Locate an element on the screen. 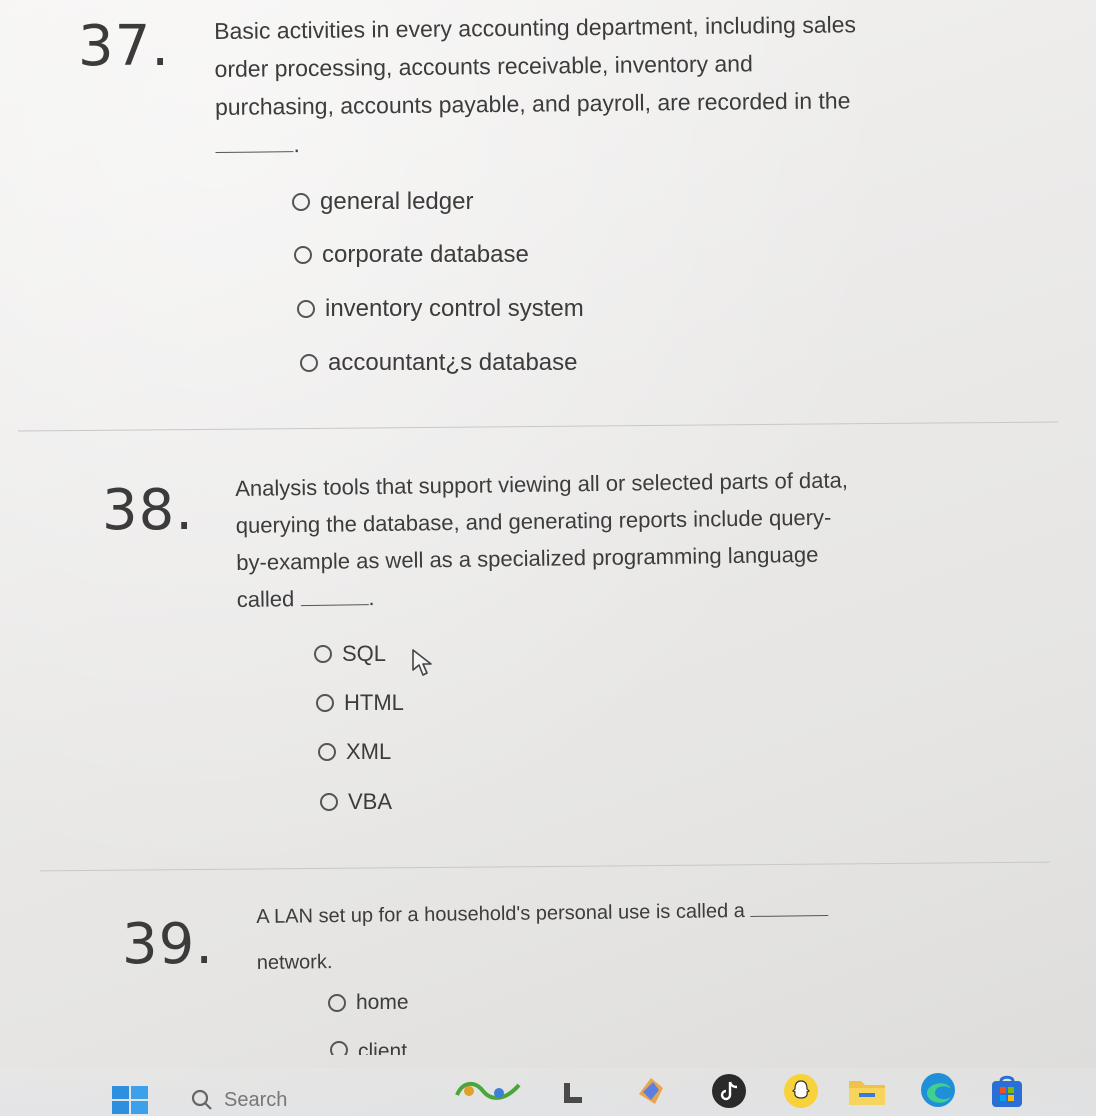 The image size is (1096, 1116). option-client: client is located at coordinates (368, 1046).